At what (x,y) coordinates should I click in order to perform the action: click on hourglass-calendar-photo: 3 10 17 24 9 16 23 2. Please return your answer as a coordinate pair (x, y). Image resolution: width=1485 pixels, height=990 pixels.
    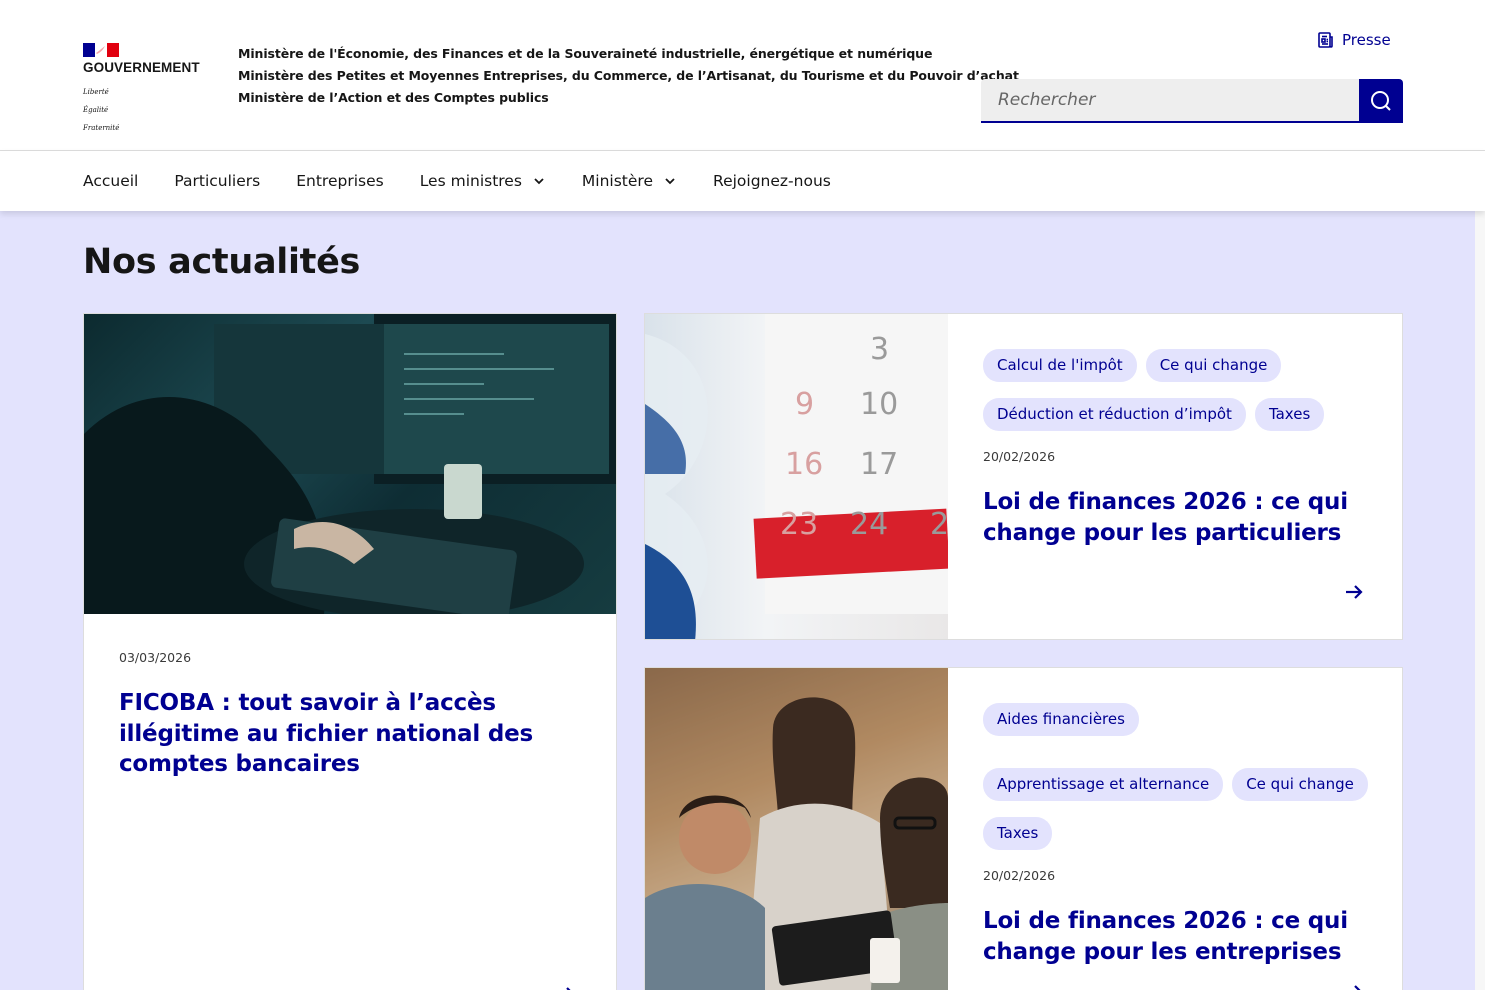
    Looking at the image, I should click on (796, 476).